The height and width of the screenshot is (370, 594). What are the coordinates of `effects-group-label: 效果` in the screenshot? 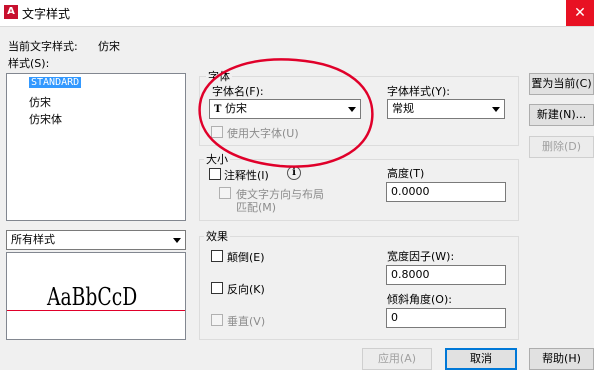 It's located at (217, 236).